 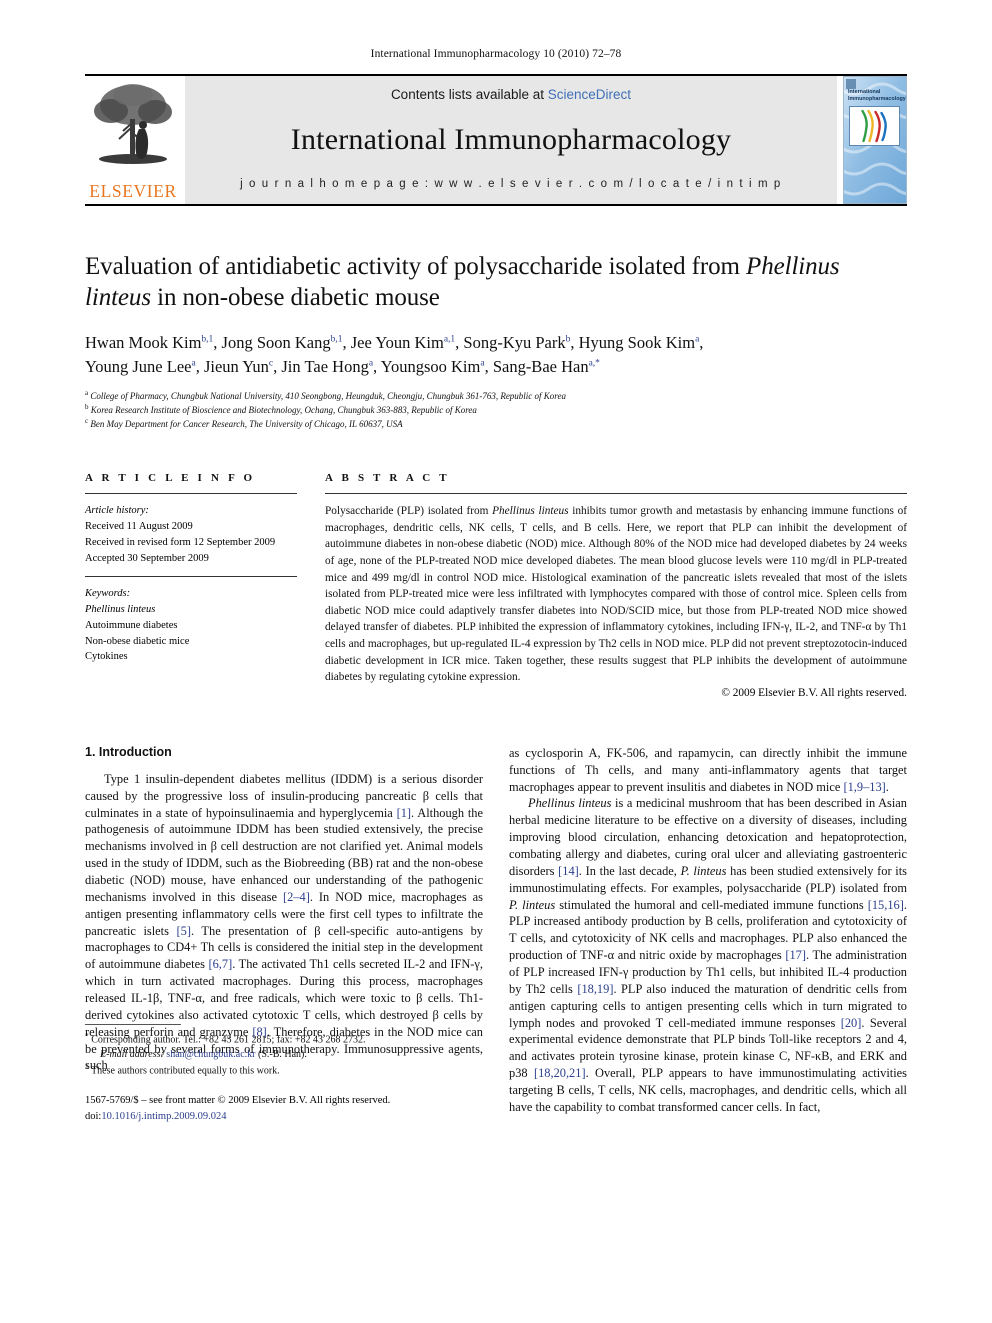 I want to click on author-name: Jong Soon Kang, so click(x=276, y=342).